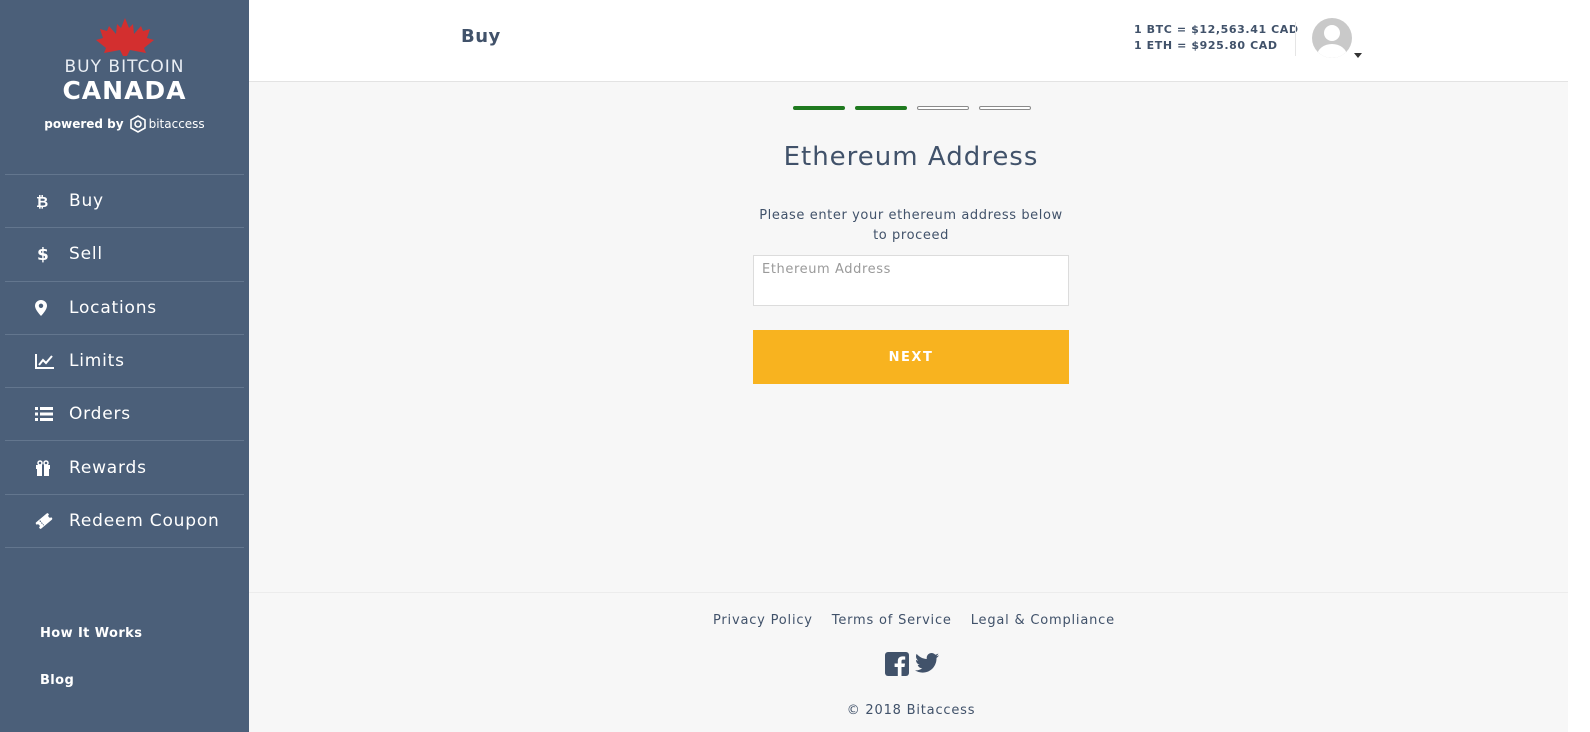  What do you see at coordinates (911, 710) in the screenshot?
I see `copyright-text: © 2018 Bitaccess` at bounding box center [911, 710].